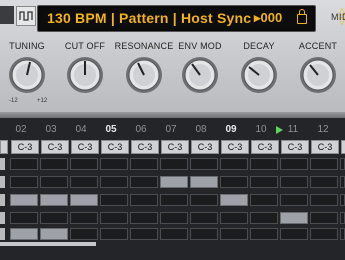  I want to click on step-number-highlighted: 05, so click(111, 129).